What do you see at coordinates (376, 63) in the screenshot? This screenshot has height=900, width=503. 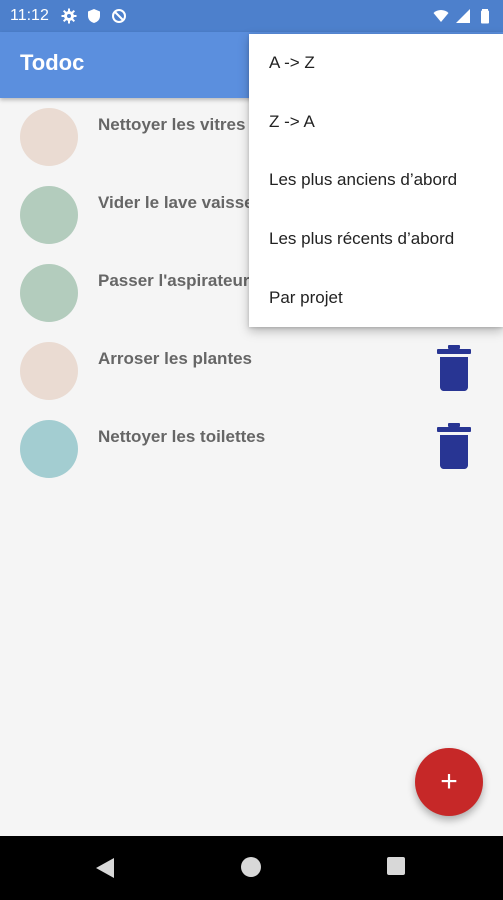 I see `menu-item-sort-alpha: A -> Z` at bounding box center [376, 63].